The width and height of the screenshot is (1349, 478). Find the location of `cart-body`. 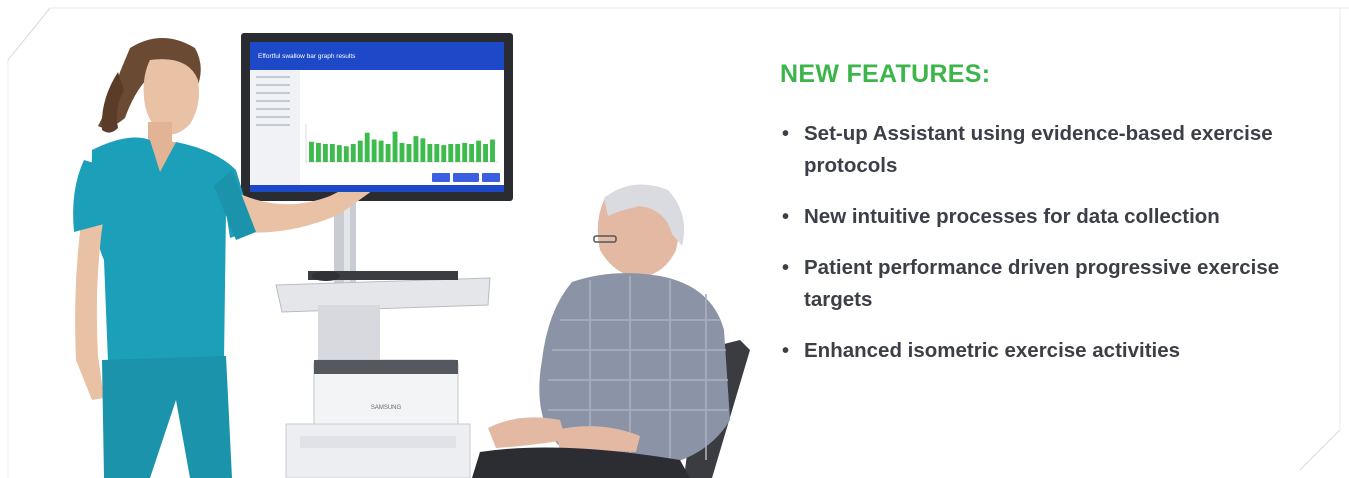

cart-body is located at coordinates (349, 335).